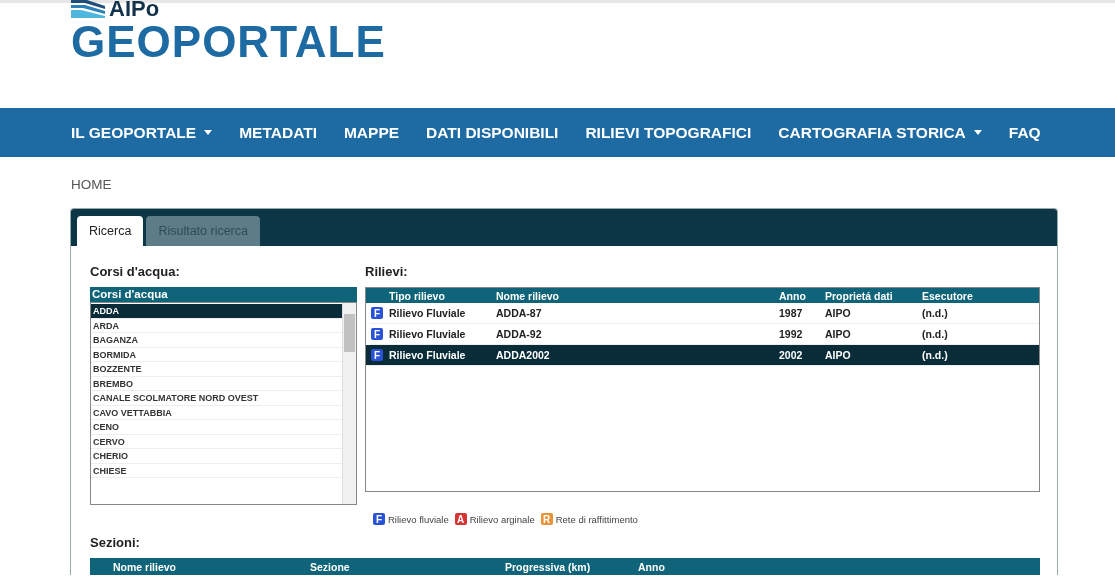  What do you see at coordinates (519, 334) in the screenshot?
I see `table-cell-text: ADDA-92` at bounding box center [519, 334].